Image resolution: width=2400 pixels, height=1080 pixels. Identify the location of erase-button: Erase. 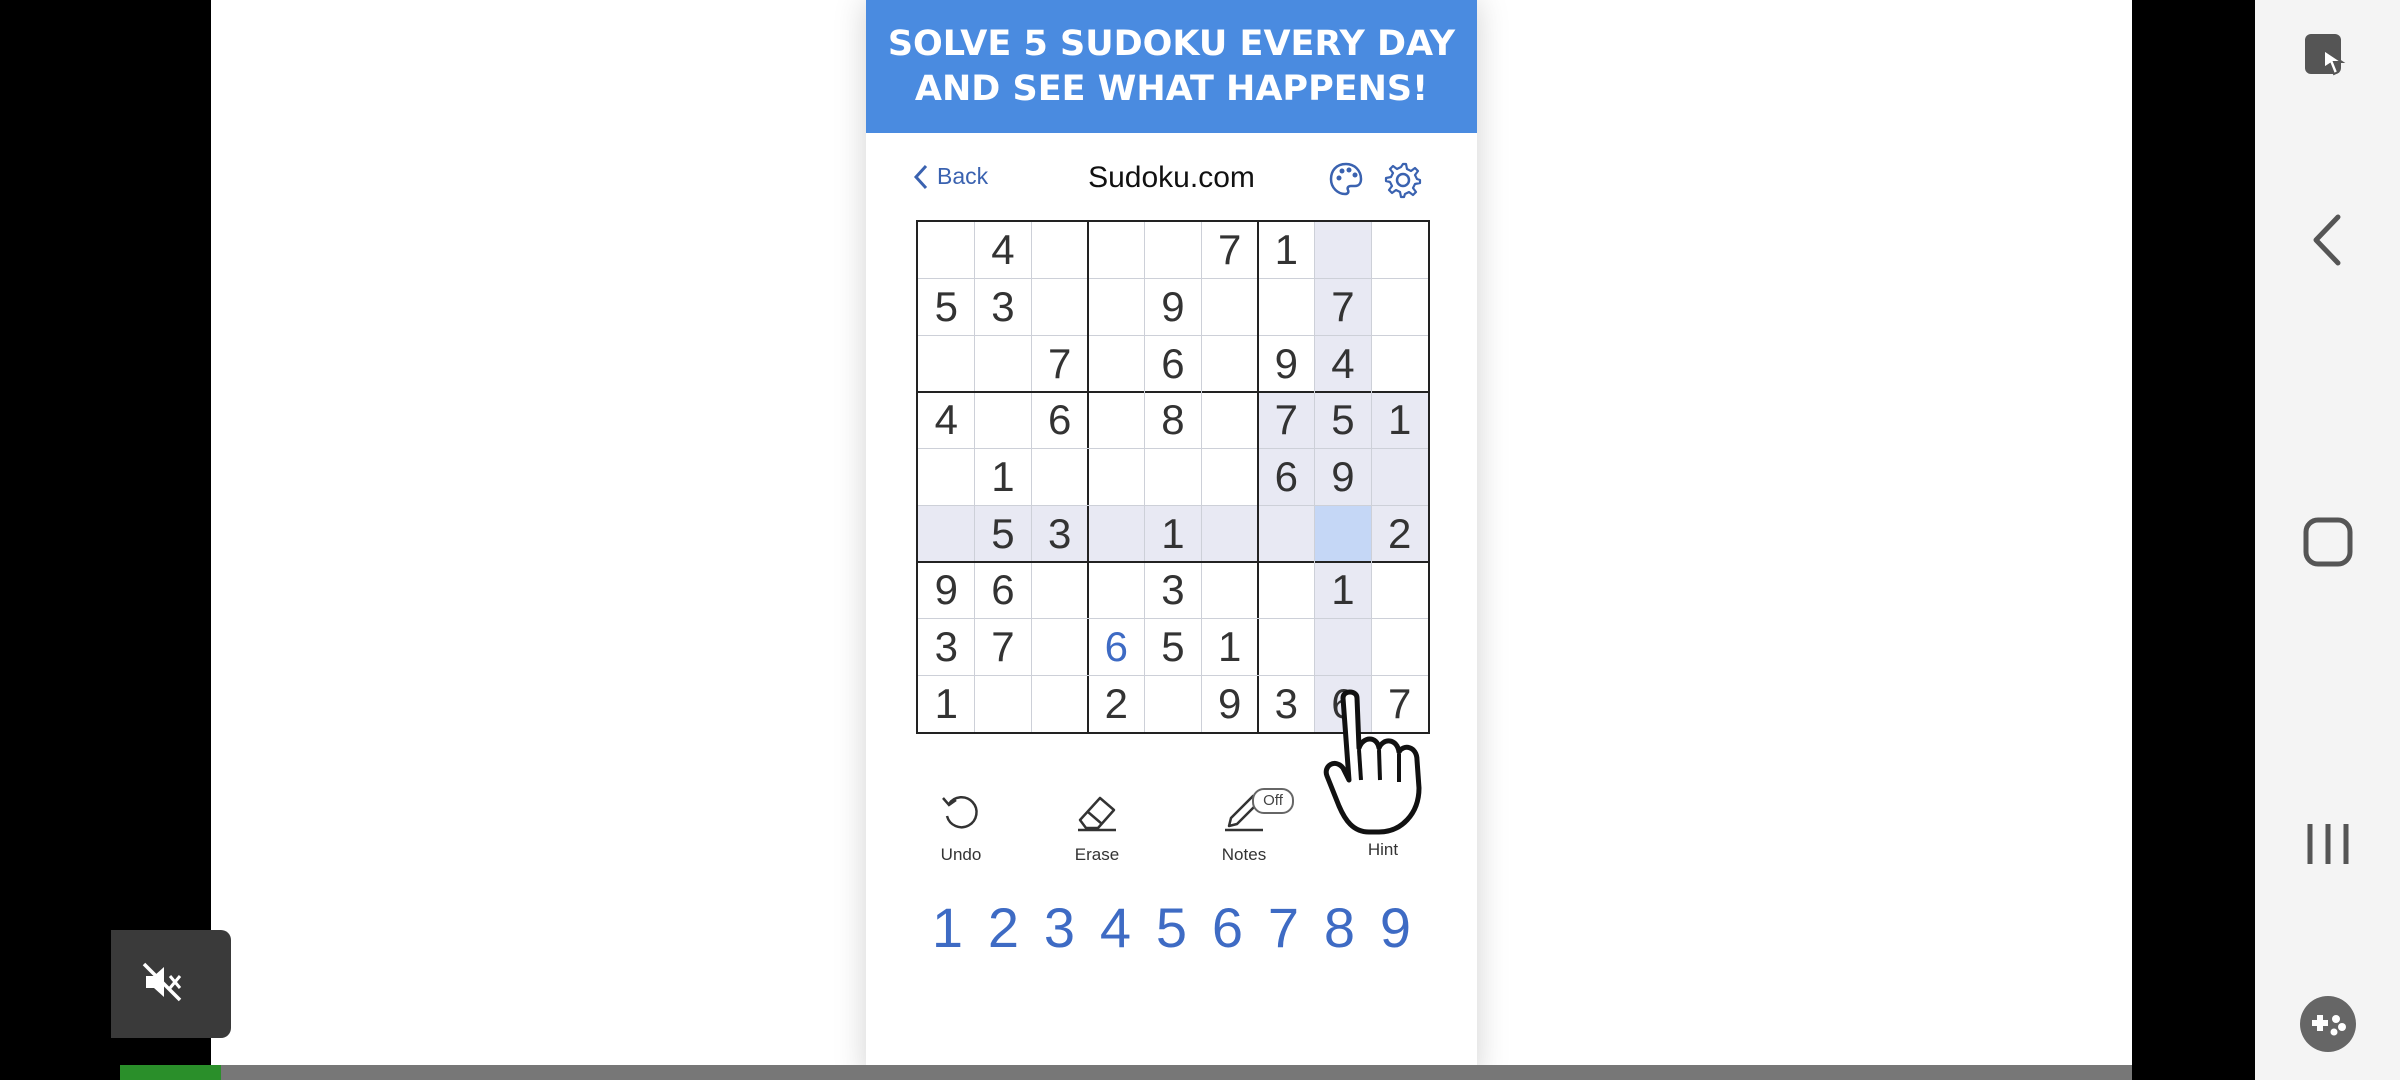
(1097, 827).